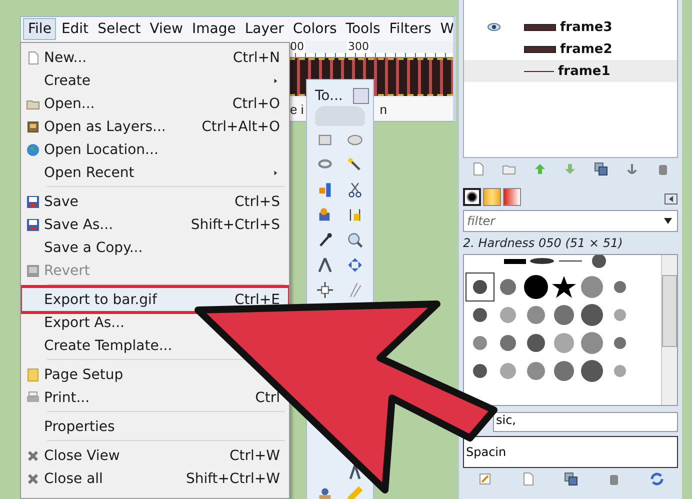 The height and width of the screenshot is (499, 692). What do you see at coordinates (84, 374) in the screenshot?
I see `menu-item: Page Setup` at bounding box center [84, 374].